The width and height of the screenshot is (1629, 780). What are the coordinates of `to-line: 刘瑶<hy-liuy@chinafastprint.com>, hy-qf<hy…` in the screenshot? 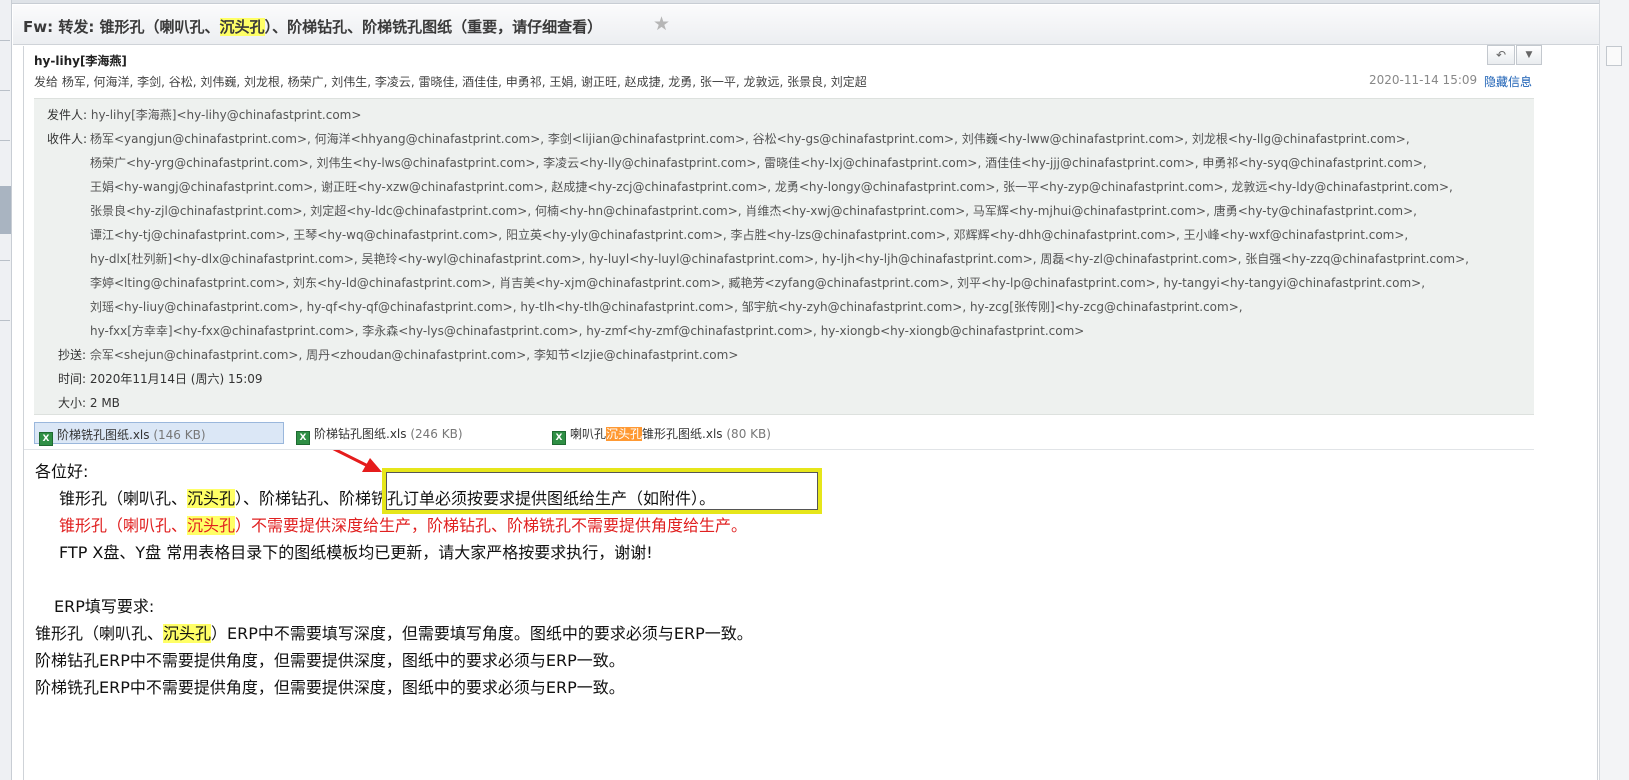 It's located at (666, 306).